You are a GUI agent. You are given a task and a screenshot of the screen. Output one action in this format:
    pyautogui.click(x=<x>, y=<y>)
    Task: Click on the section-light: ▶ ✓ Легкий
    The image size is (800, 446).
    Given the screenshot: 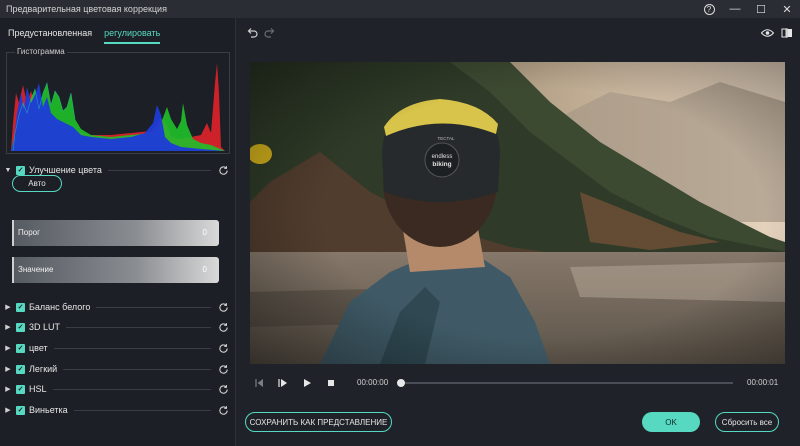 What is the action you would take?
    pyautogui.click(x=118, y=369)
    